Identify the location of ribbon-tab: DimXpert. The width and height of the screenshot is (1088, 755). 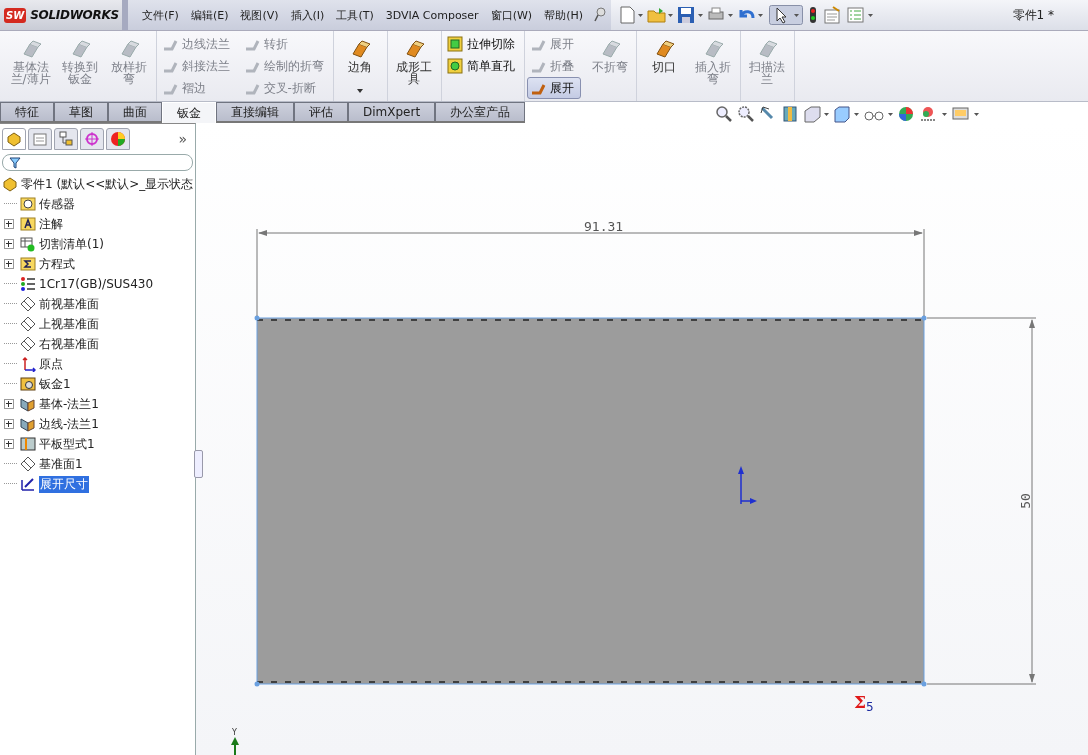
(392, 111).